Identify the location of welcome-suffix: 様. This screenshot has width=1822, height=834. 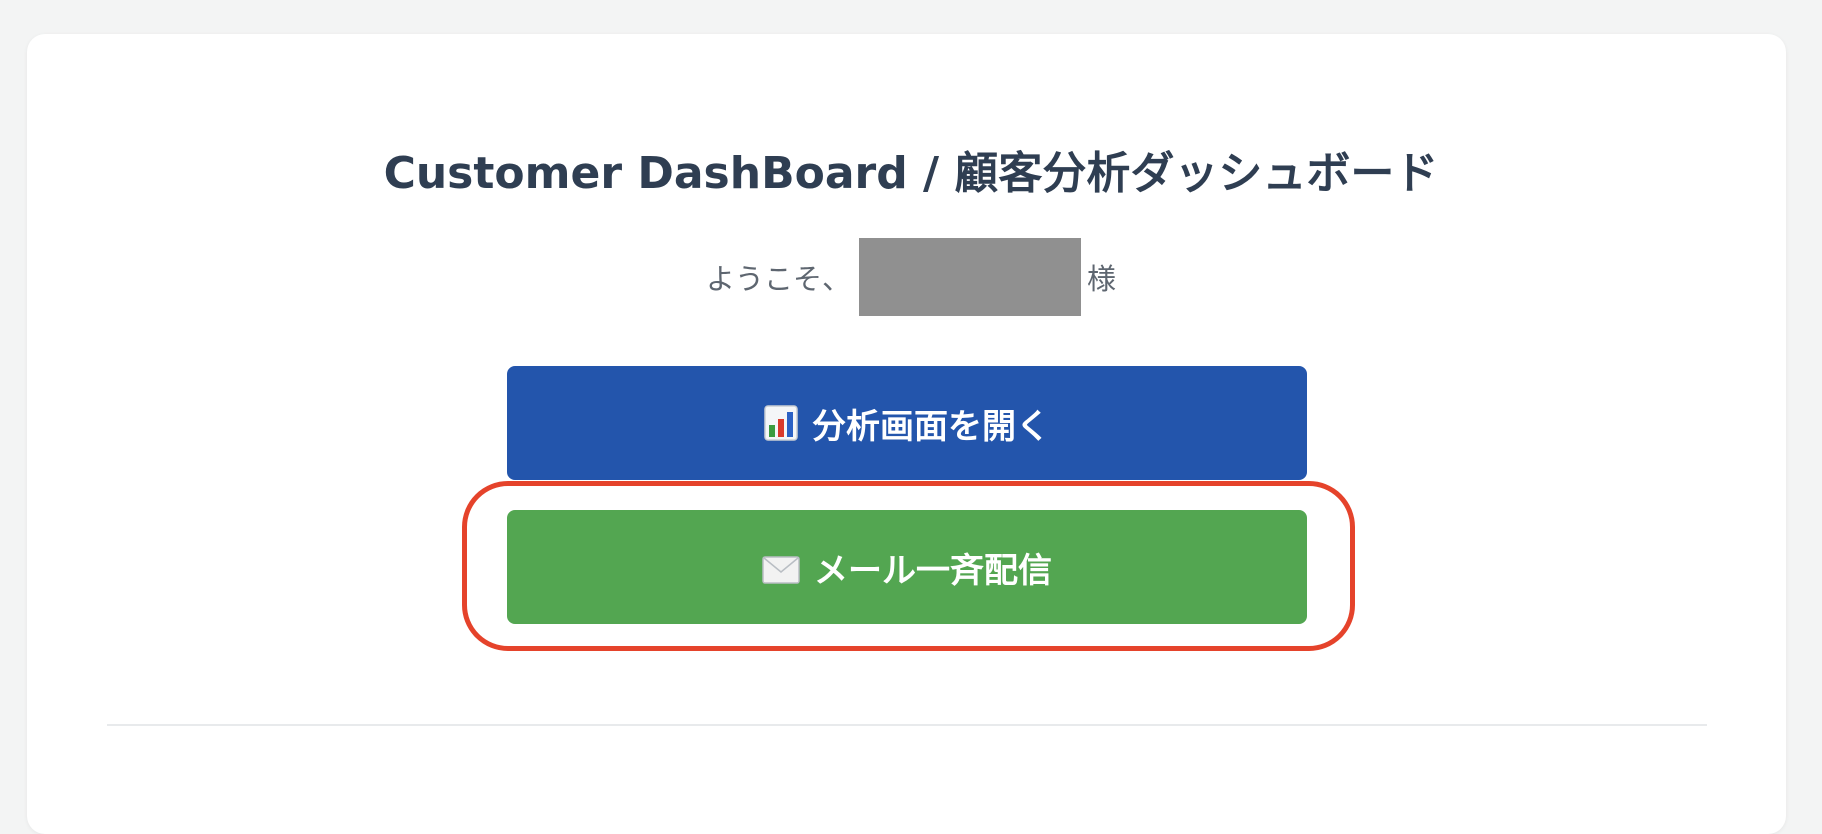
(1102, 279).